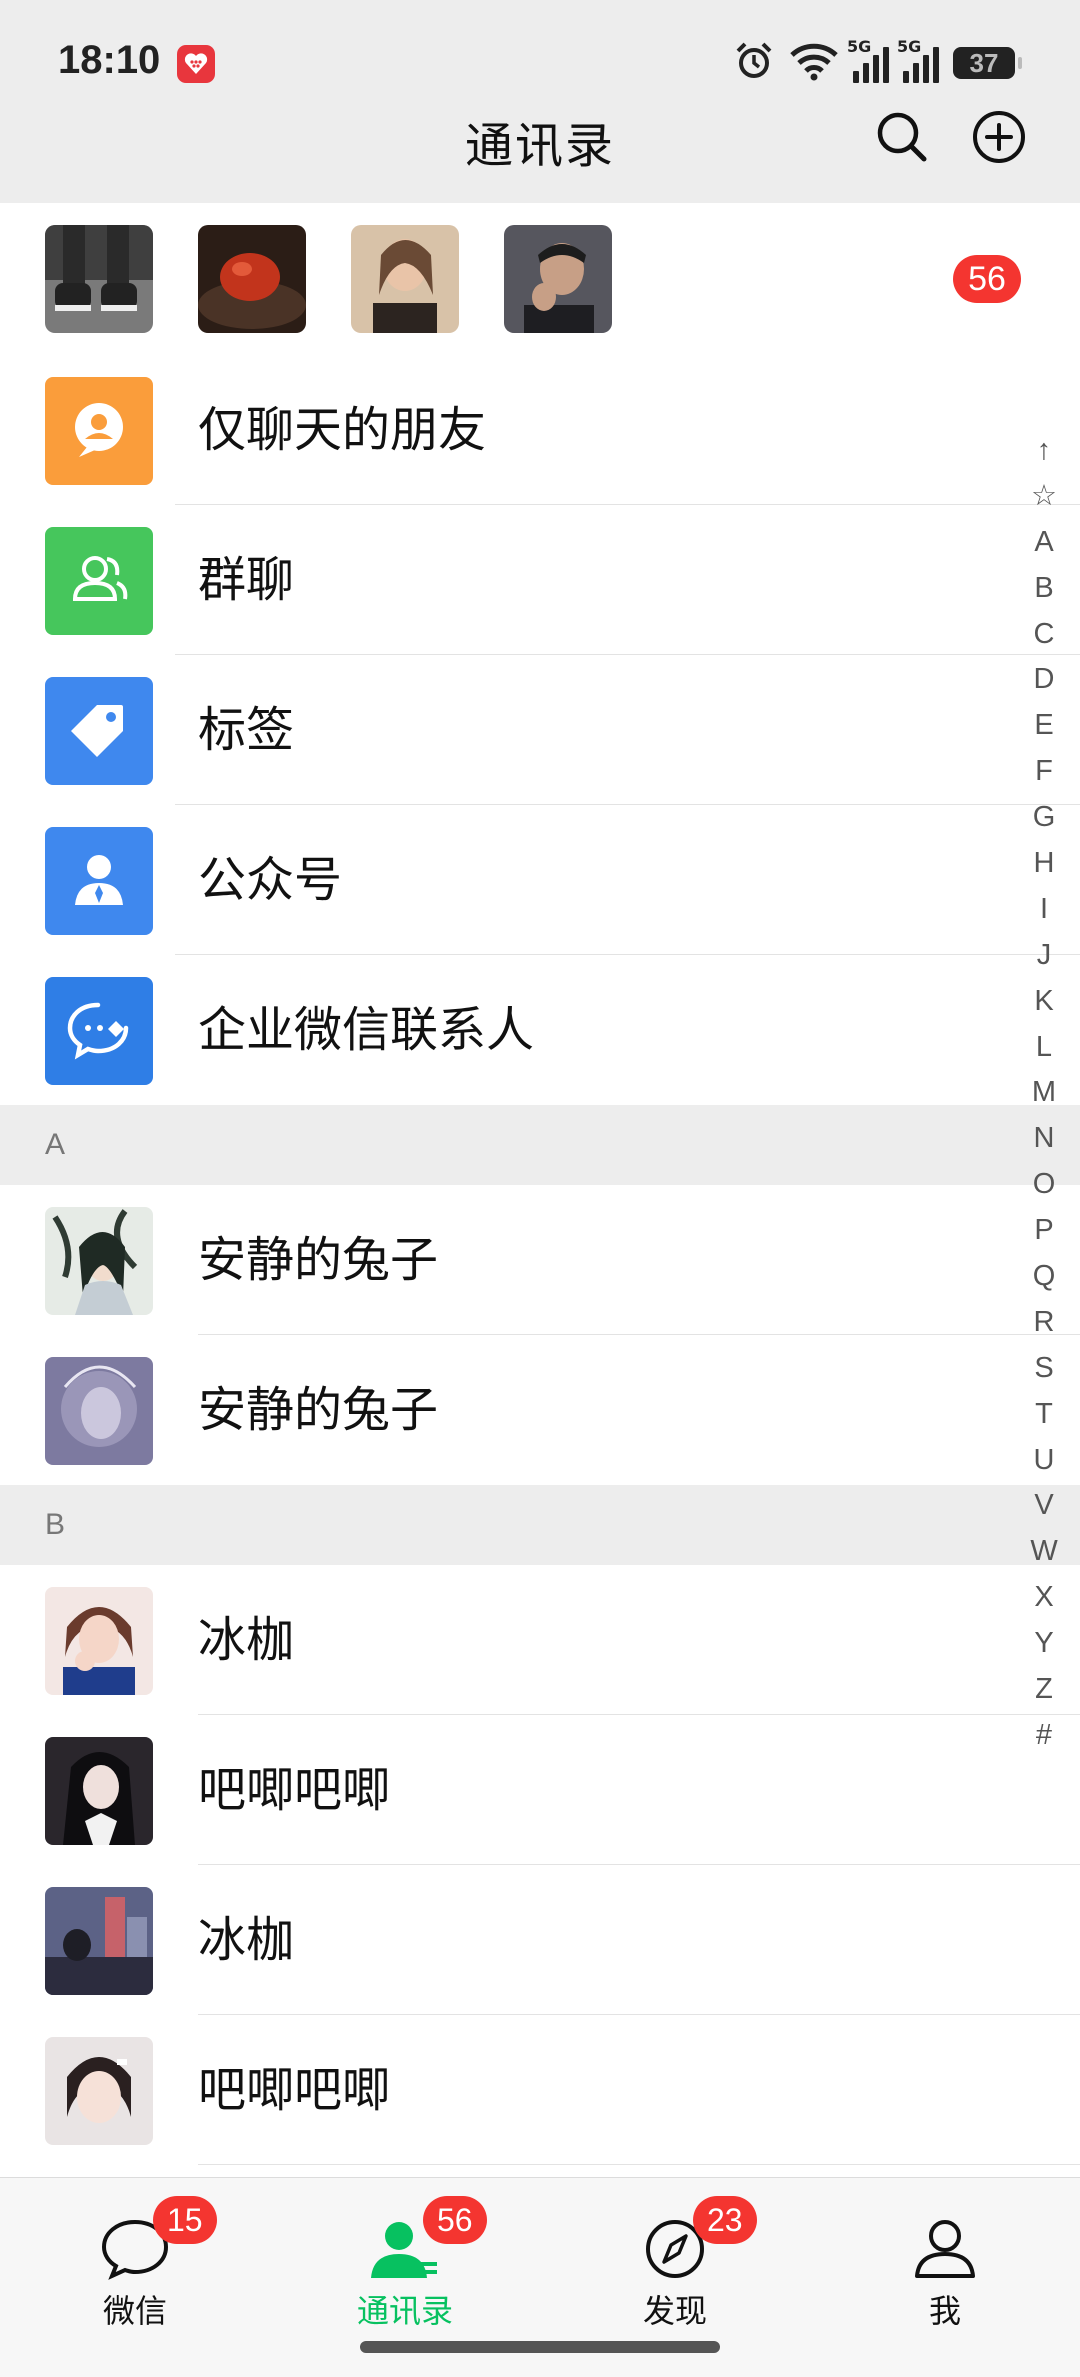 The image size is (1080, 2377). I want to click on section-header-b: B, so click(540, 1525).